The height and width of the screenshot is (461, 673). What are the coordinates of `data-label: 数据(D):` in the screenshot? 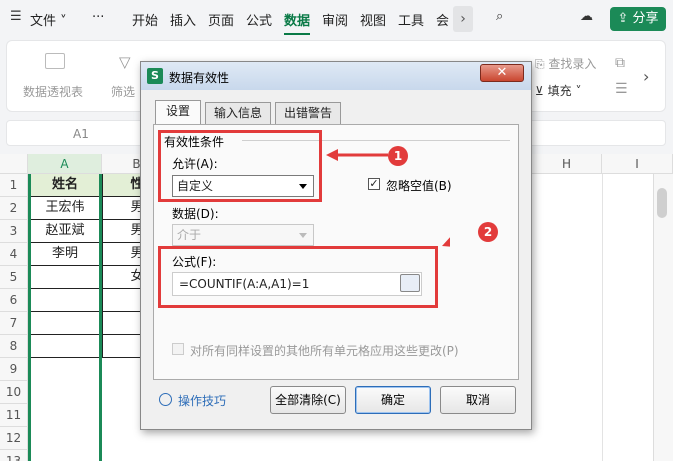 It's located at (195, 214).